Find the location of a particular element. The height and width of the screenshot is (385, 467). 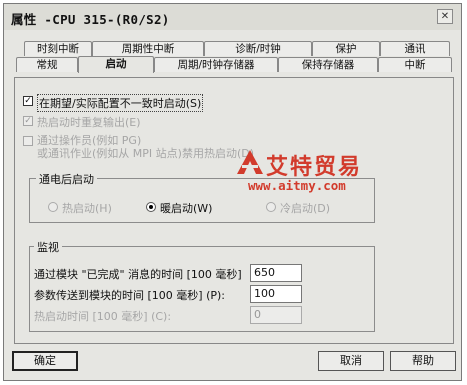

tab-protection: 保护 is located at coordinates (346, 48).